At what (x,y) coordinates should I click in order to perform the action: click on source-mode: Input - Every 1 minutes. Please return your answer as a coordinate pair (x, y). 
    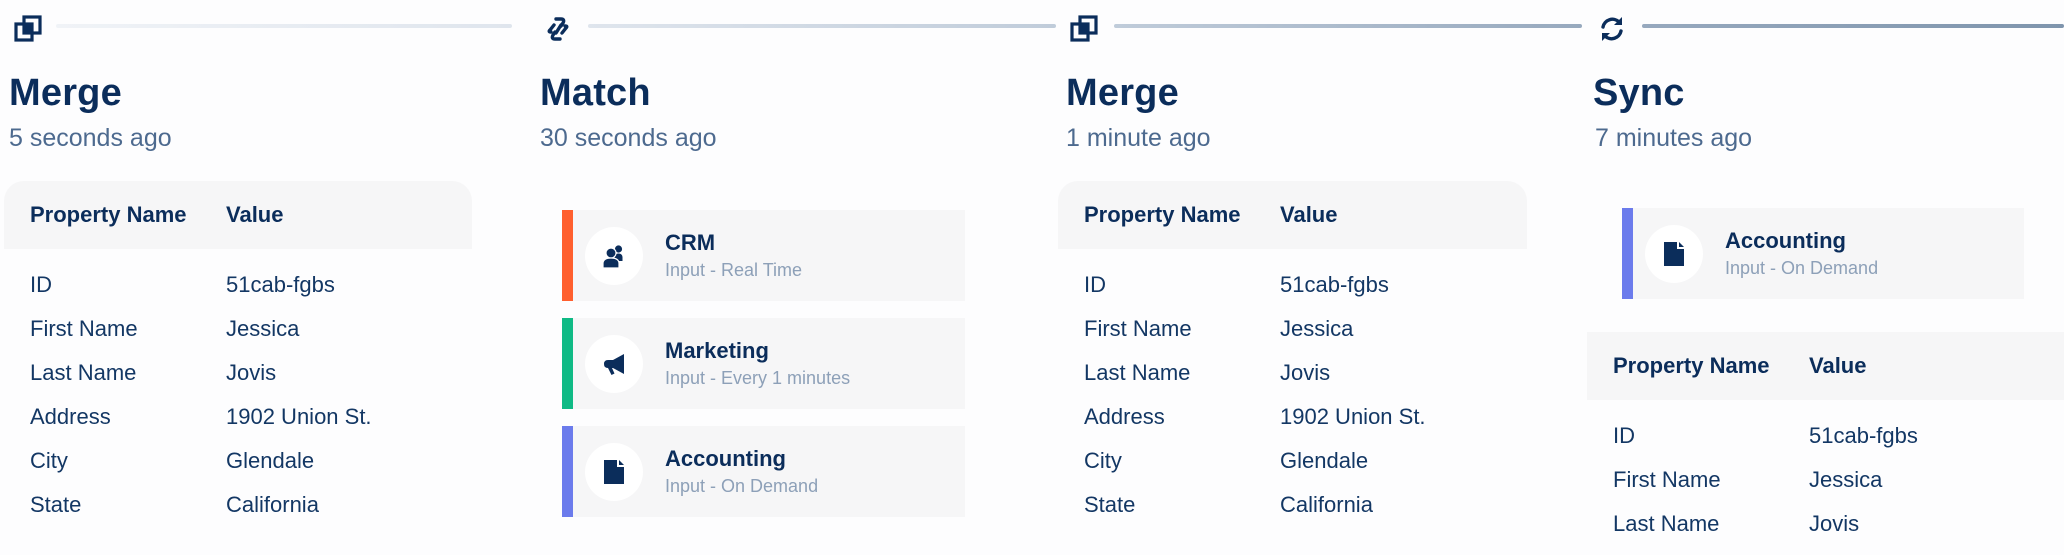
    Looking at the image, I should click on (758, 377).